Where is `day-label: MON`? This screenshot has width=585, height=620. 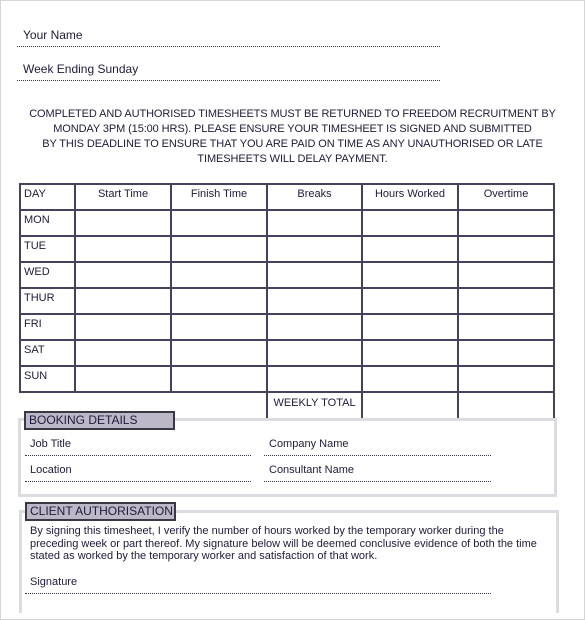
day-label: MON is located at coordinates (47, 223).